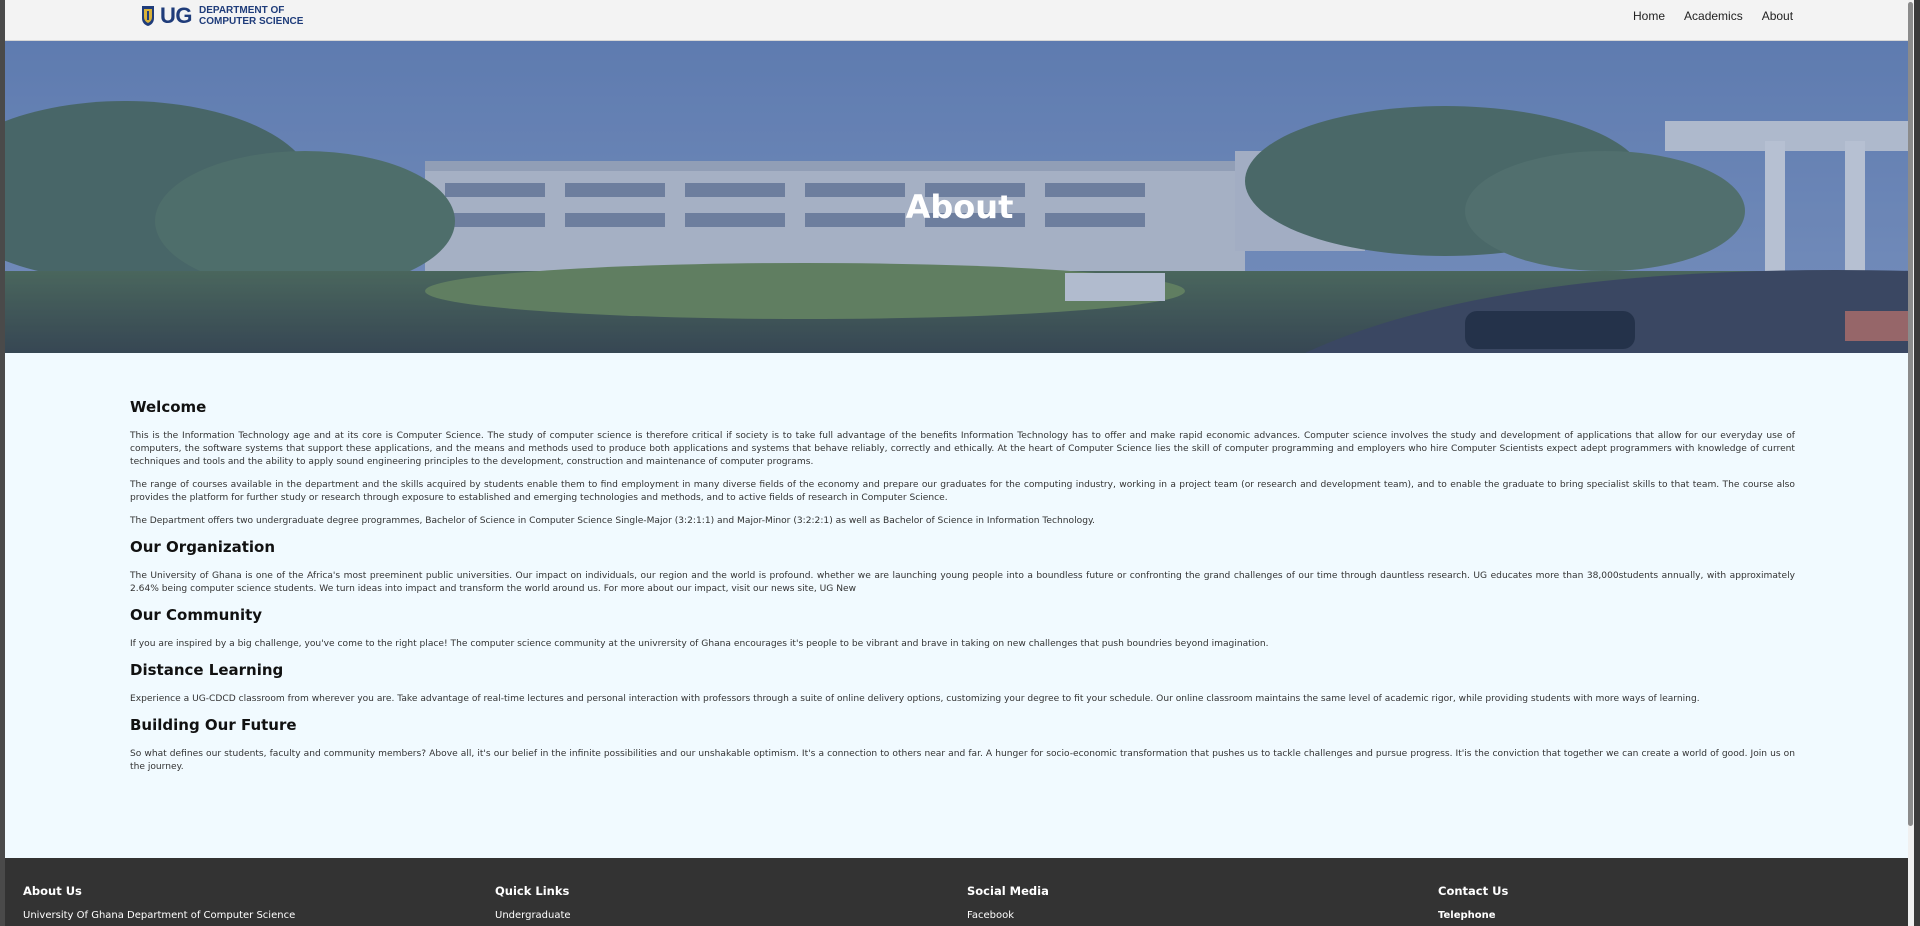  I want to click on footer-link-facebook: Facebook, so click(1177, 916).